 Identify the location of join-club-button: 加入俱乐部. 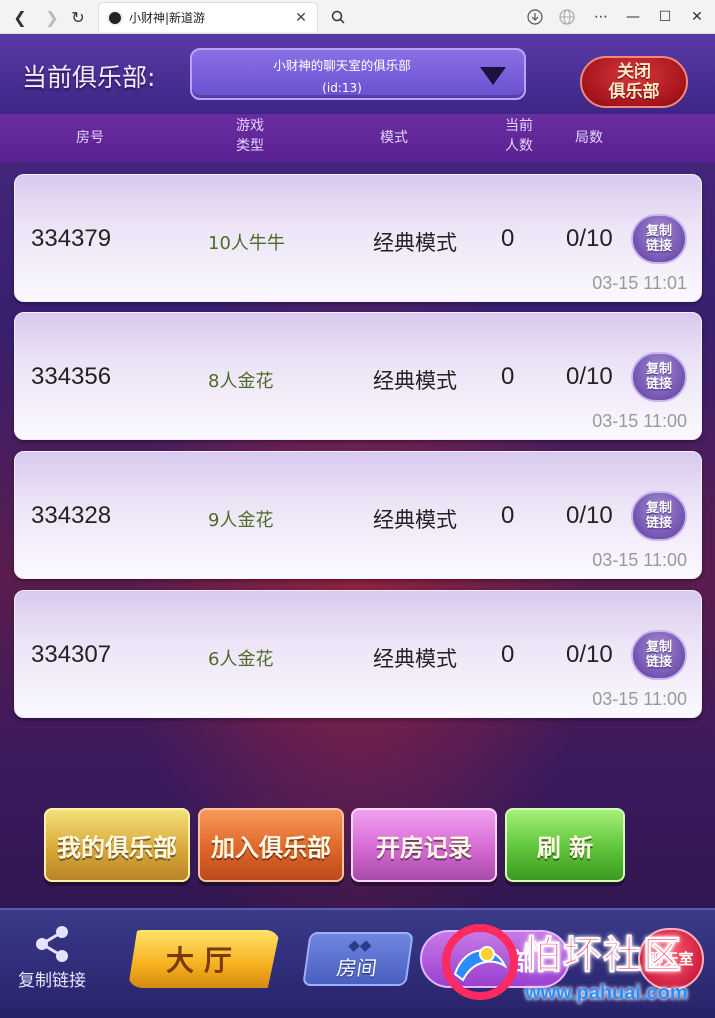
(271, 845).